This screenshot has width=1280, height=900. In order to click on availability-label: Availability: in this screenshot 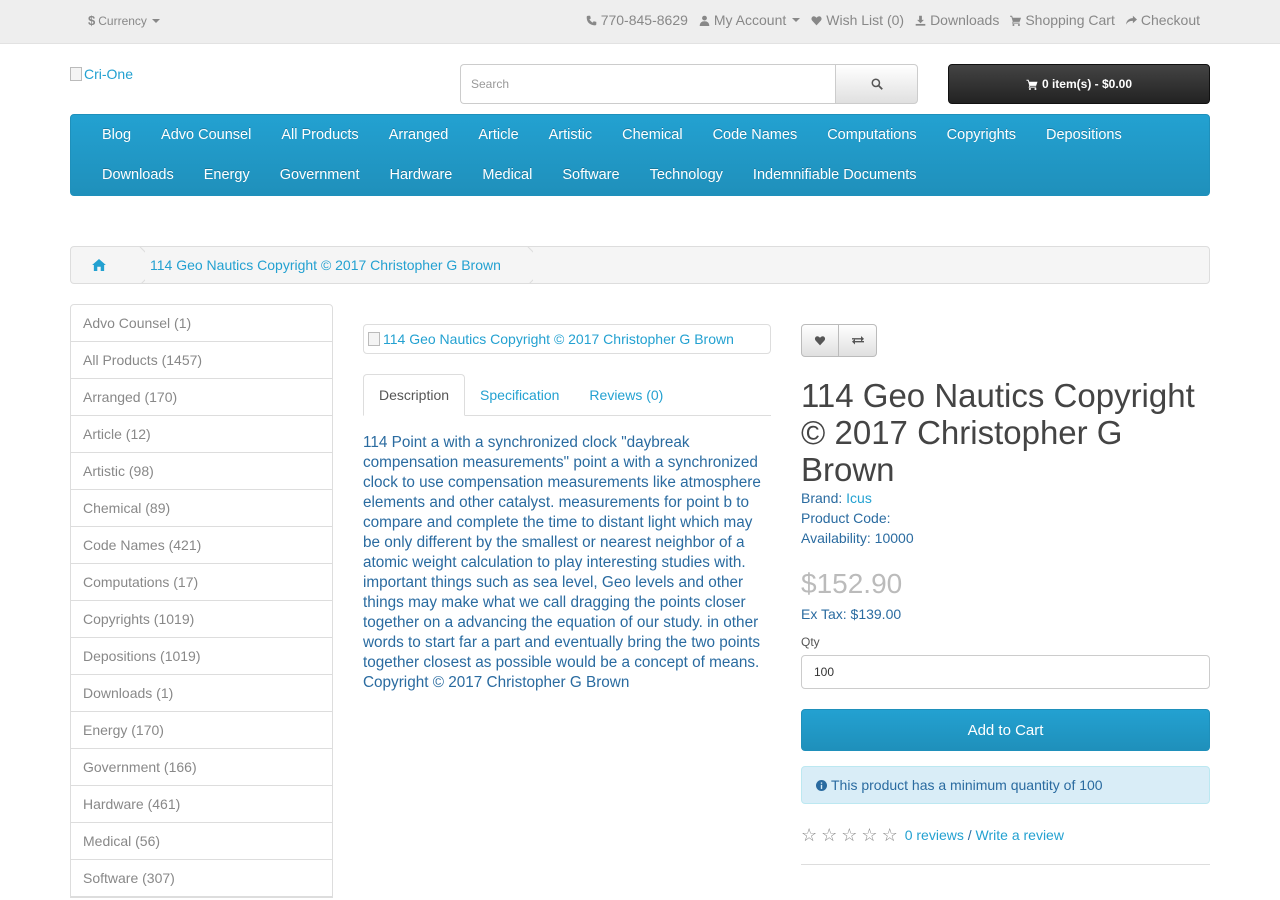, I will do `click(836, 538)`.